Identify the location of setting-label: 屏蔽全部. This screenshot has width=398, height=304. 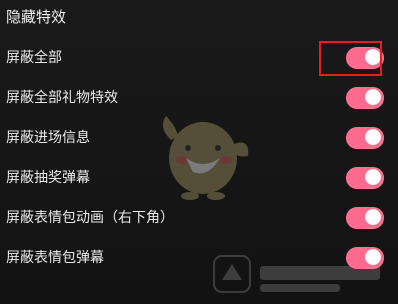
(34, 58).